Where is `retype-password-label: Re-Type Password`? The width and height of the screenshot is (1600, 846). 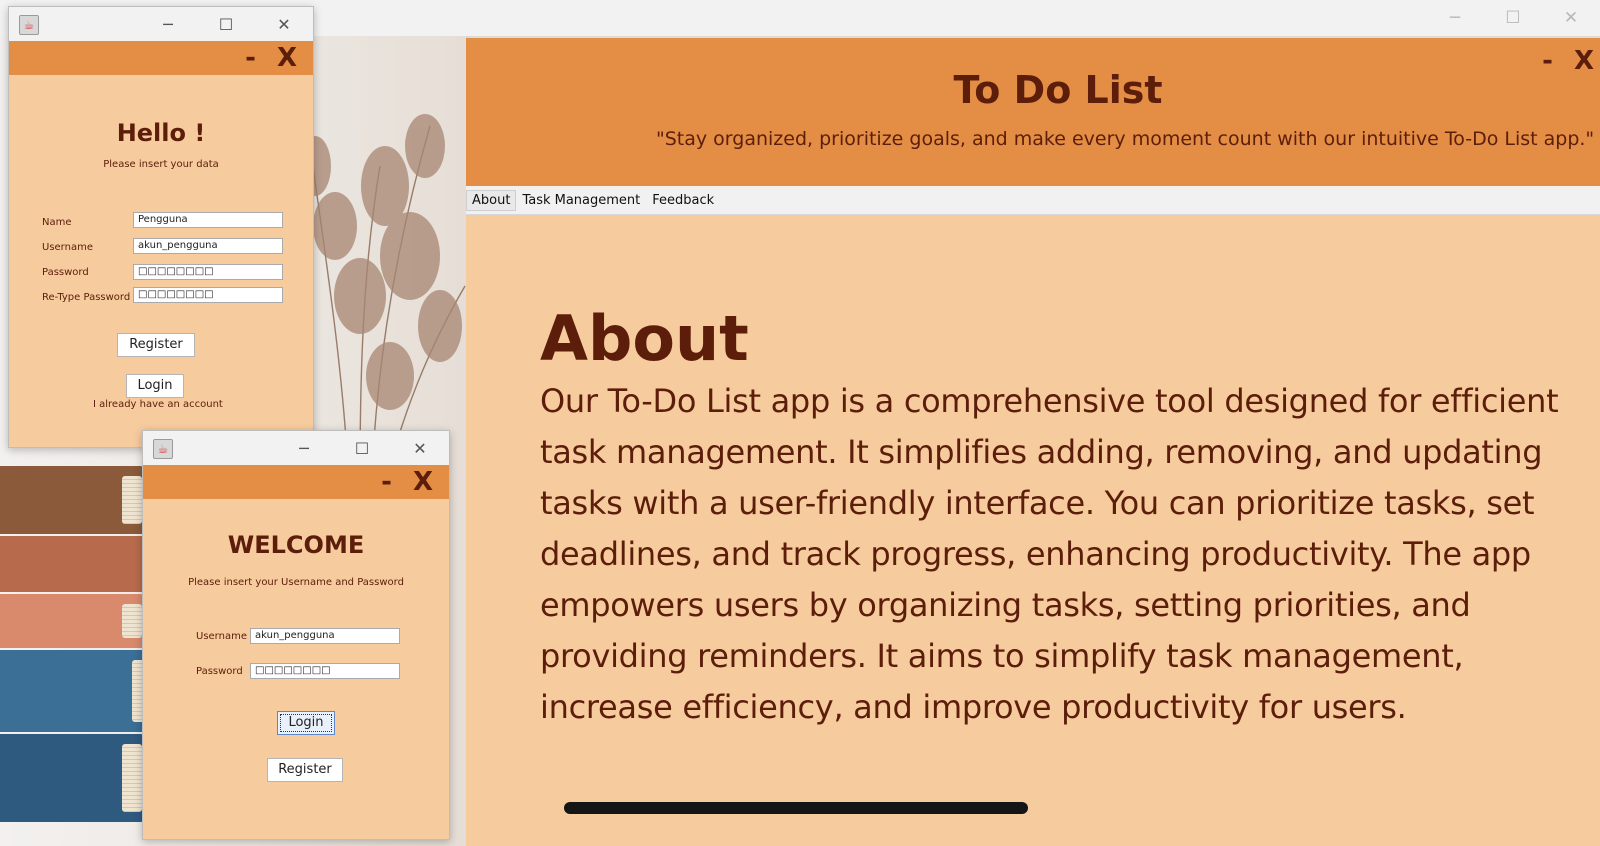 retype-password-label: Re-Type Password is located at coordinates (86, 297).